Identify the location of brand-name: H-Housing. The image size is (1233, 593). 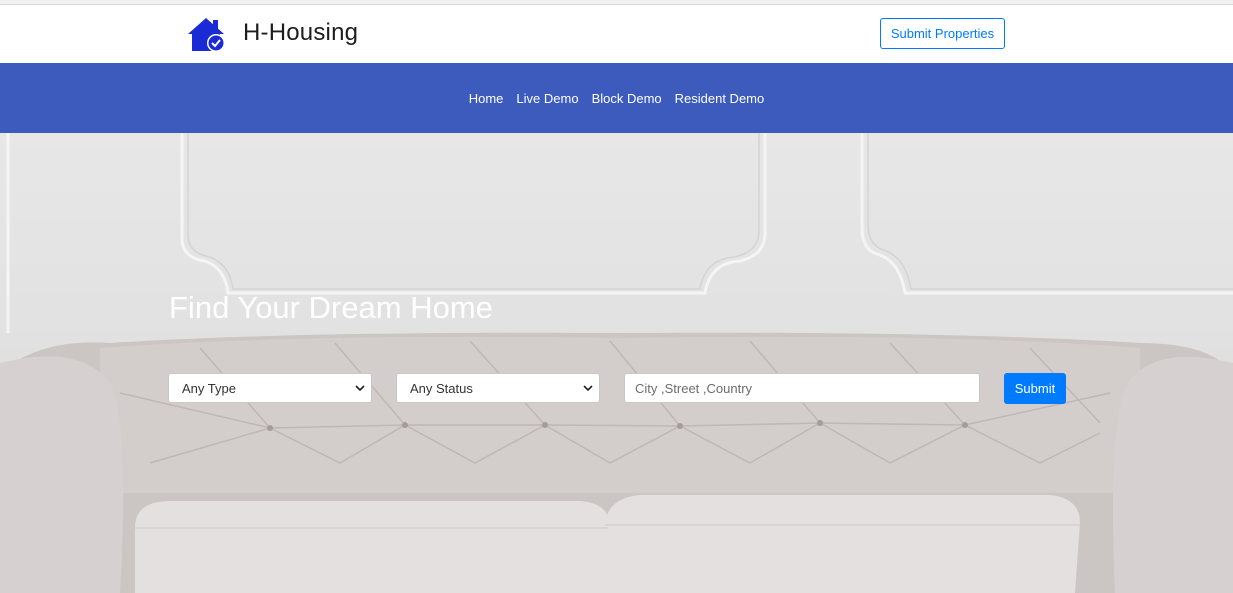
(300, 33).